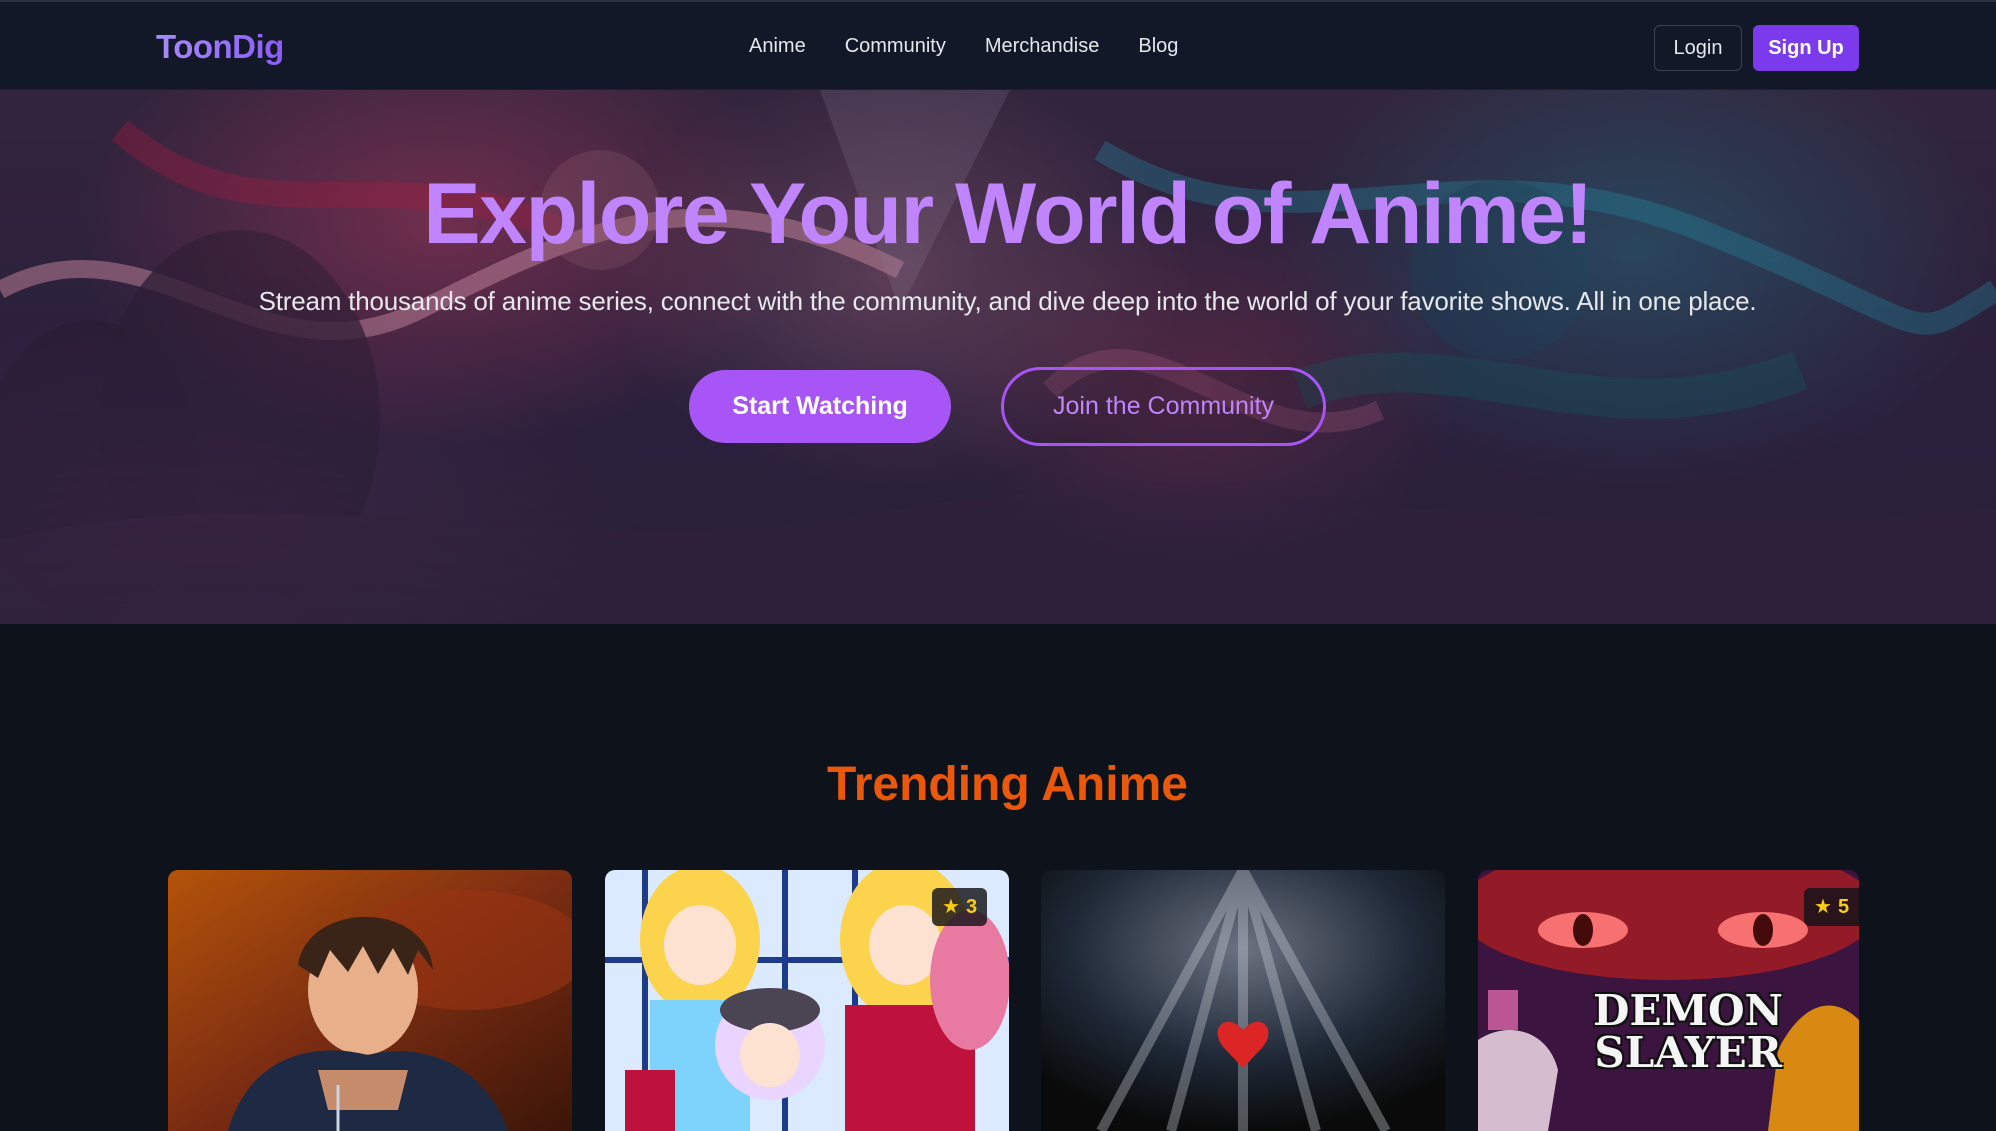 This screenshot has width=1996, height=1131. What do you see at coordinates (1806, 48) in the screenshot?
I see `sign-up-button: Sign Up` at bounding box center [1806, 48].